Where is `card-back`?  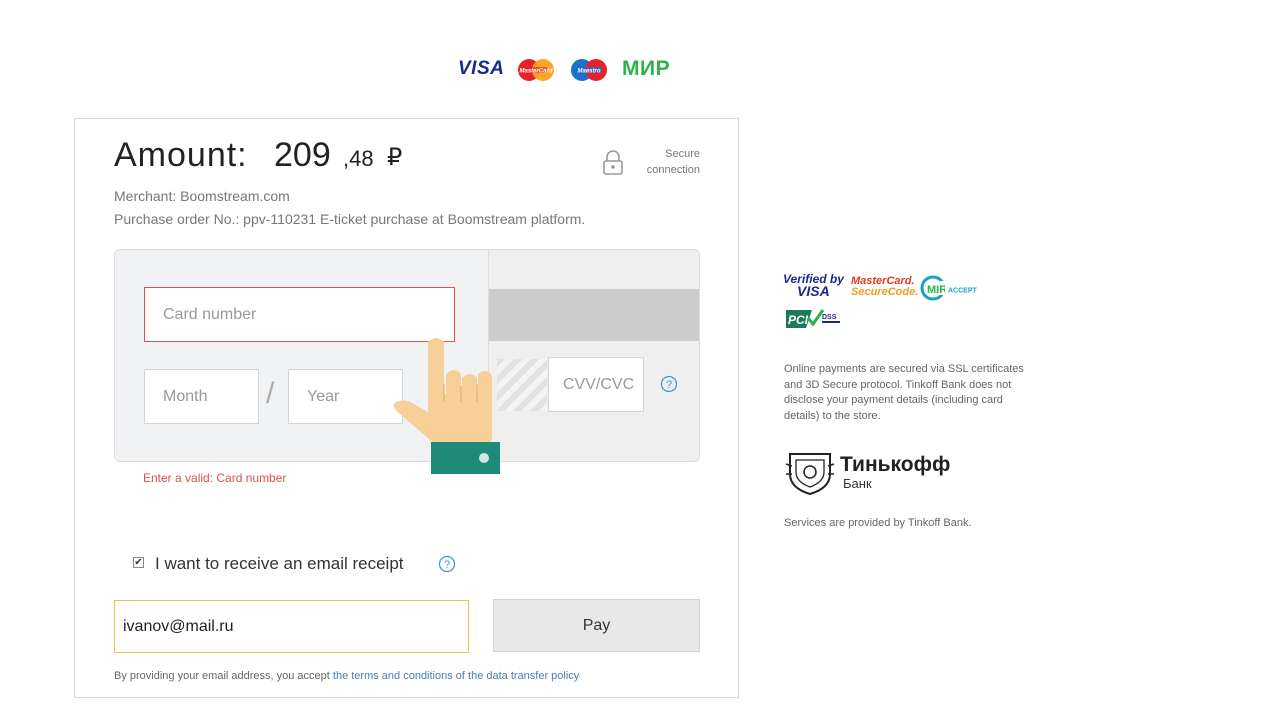
card-back is located at coordinates (594, 355).